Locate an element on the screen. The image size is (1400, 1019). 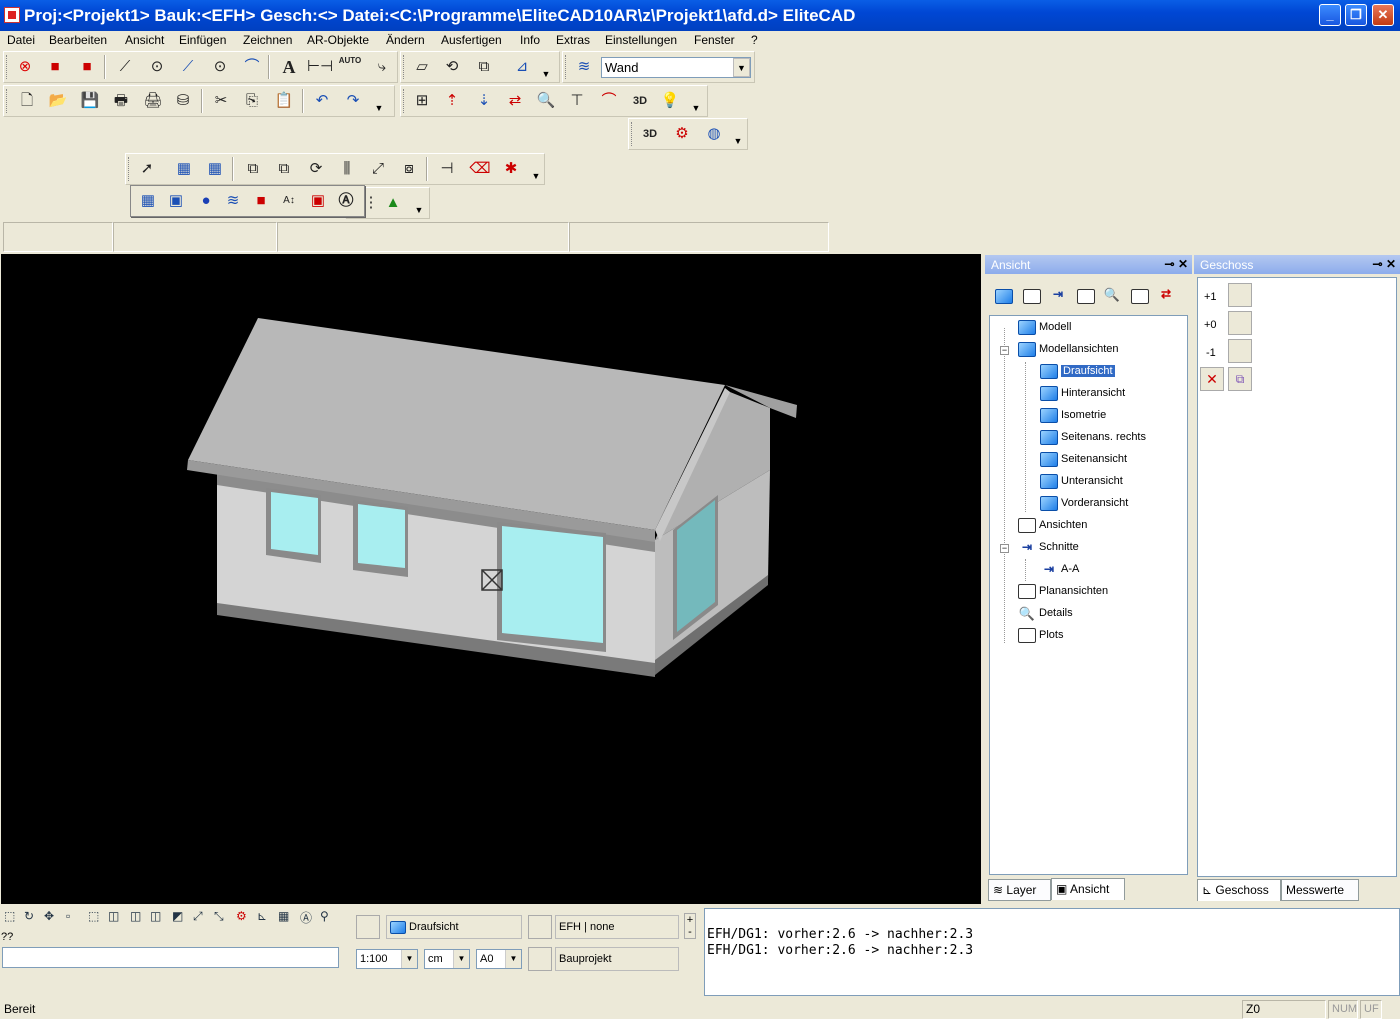
select-window-icon: ▦ is located at coordinates (184, 169).